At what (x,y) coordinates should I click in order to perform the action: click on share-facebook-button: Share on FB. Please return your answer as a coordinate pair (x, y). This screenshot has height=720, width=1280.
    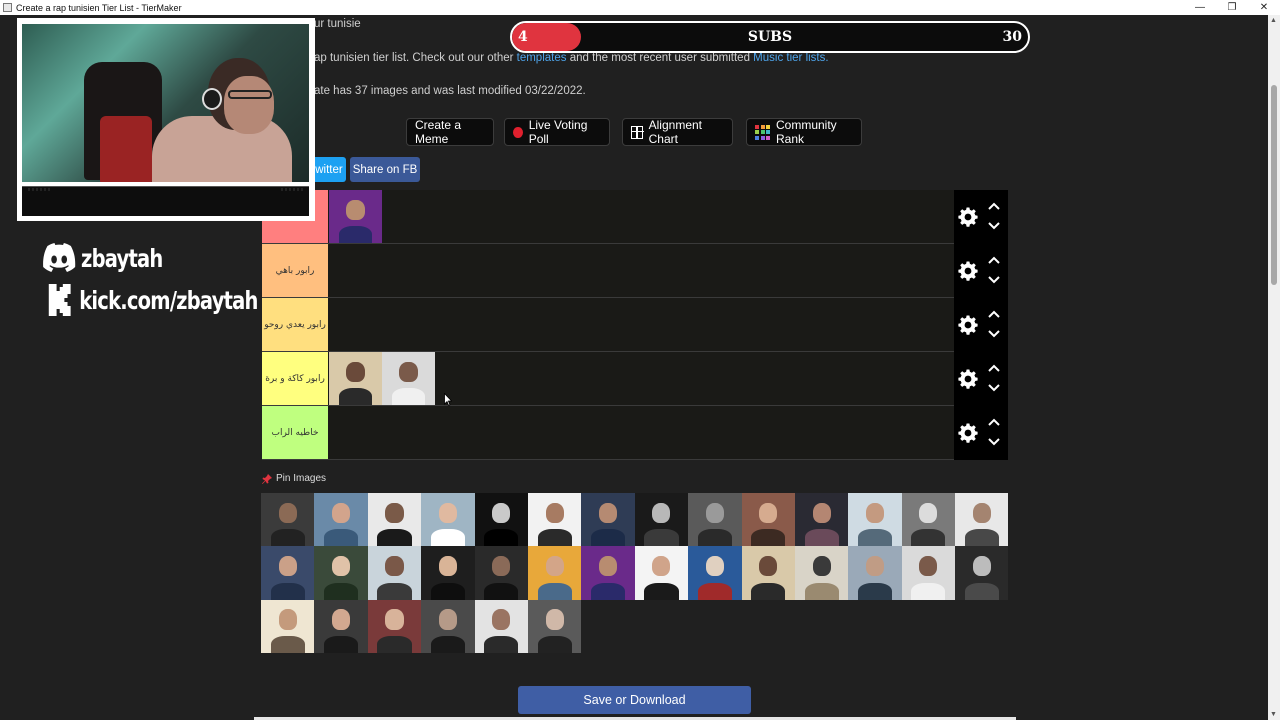
    Looking at the image, I should click on (385, 169).